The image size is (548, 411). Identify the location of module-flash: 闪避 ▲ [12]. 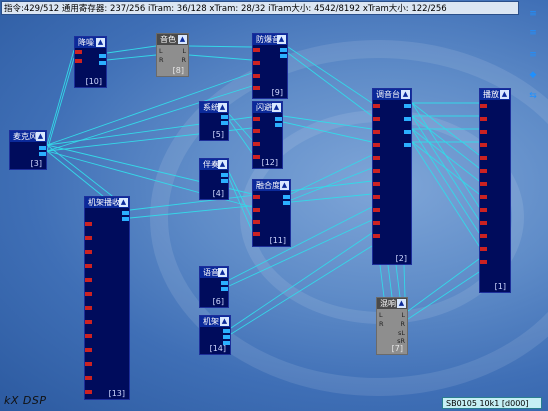
(267, 135).